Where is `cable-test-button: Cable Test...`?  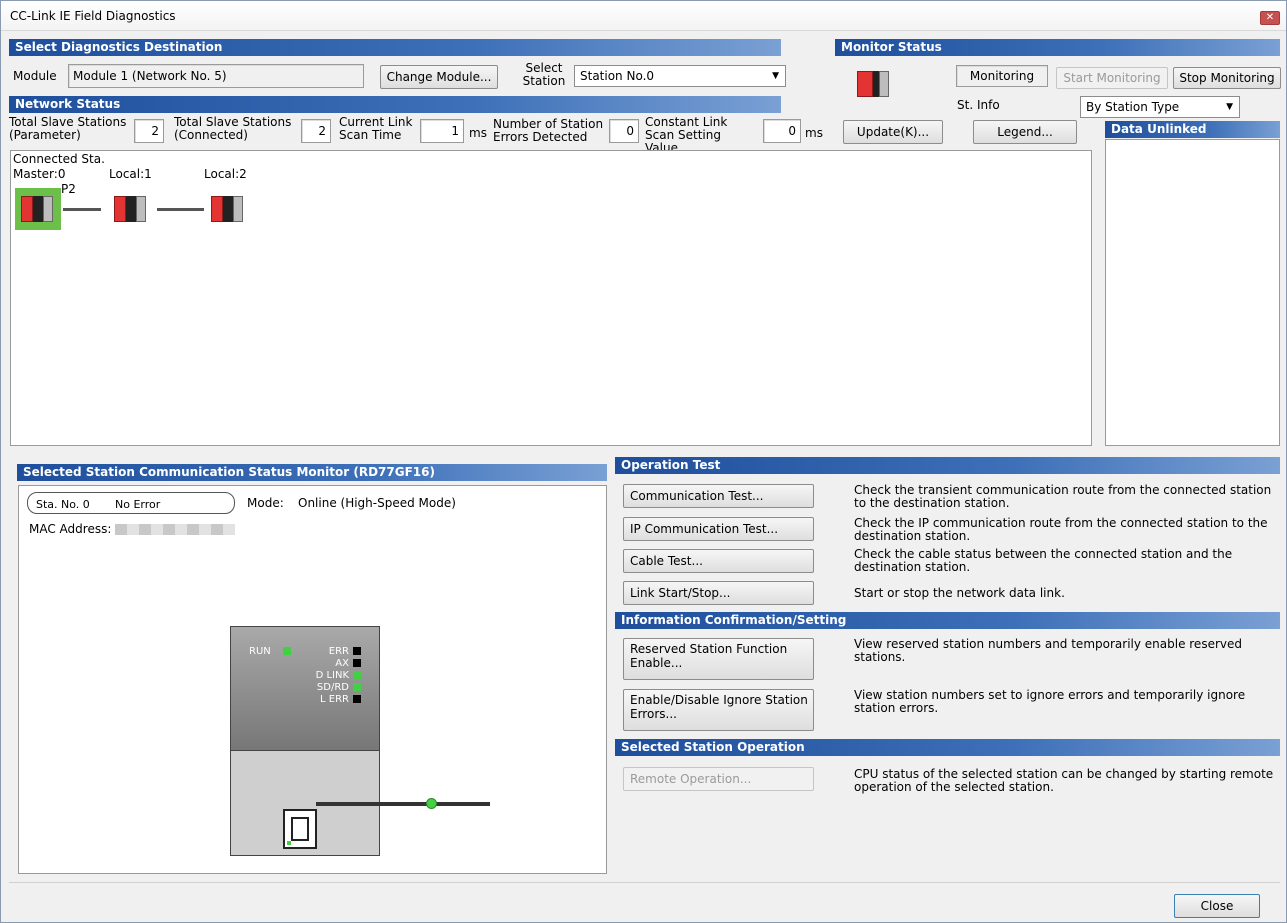
cable-test-button: Cable Test... is located at coordinates (718, 561).